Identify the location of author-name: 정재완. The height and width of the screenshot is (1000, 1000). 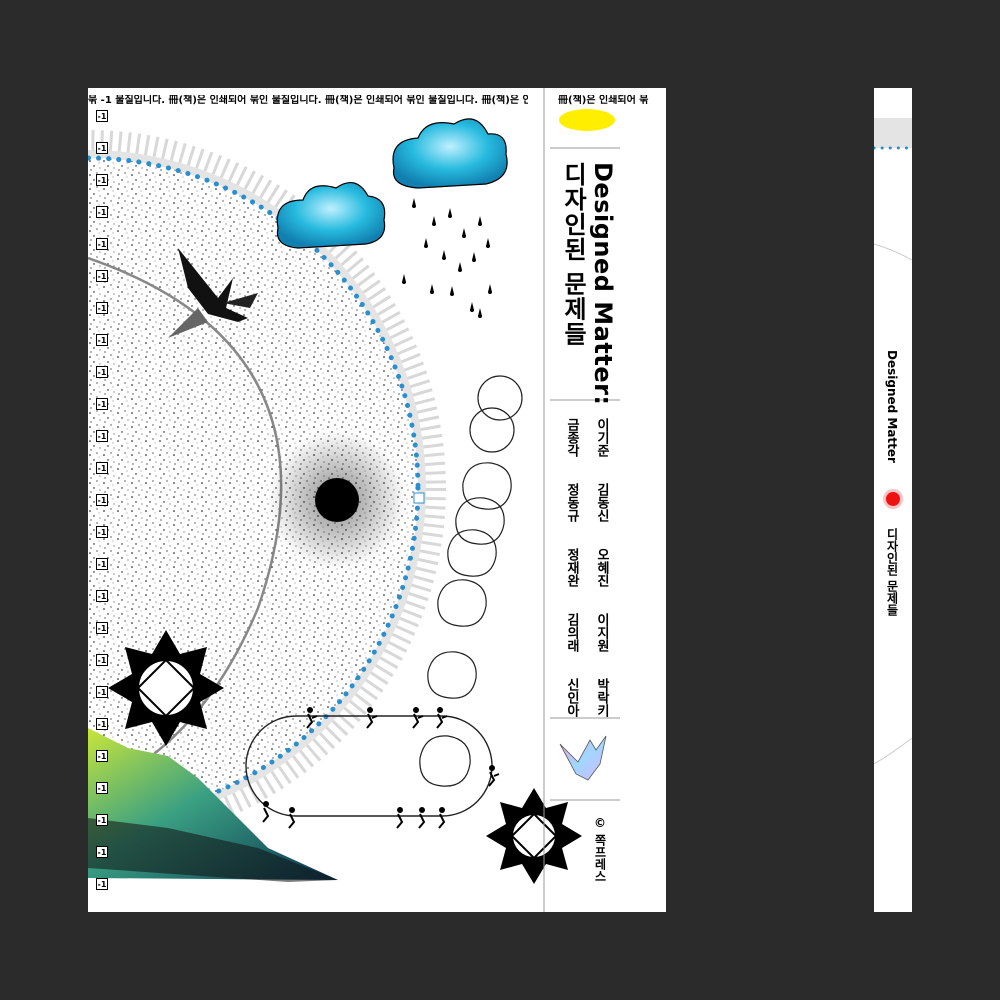
(571, 567).